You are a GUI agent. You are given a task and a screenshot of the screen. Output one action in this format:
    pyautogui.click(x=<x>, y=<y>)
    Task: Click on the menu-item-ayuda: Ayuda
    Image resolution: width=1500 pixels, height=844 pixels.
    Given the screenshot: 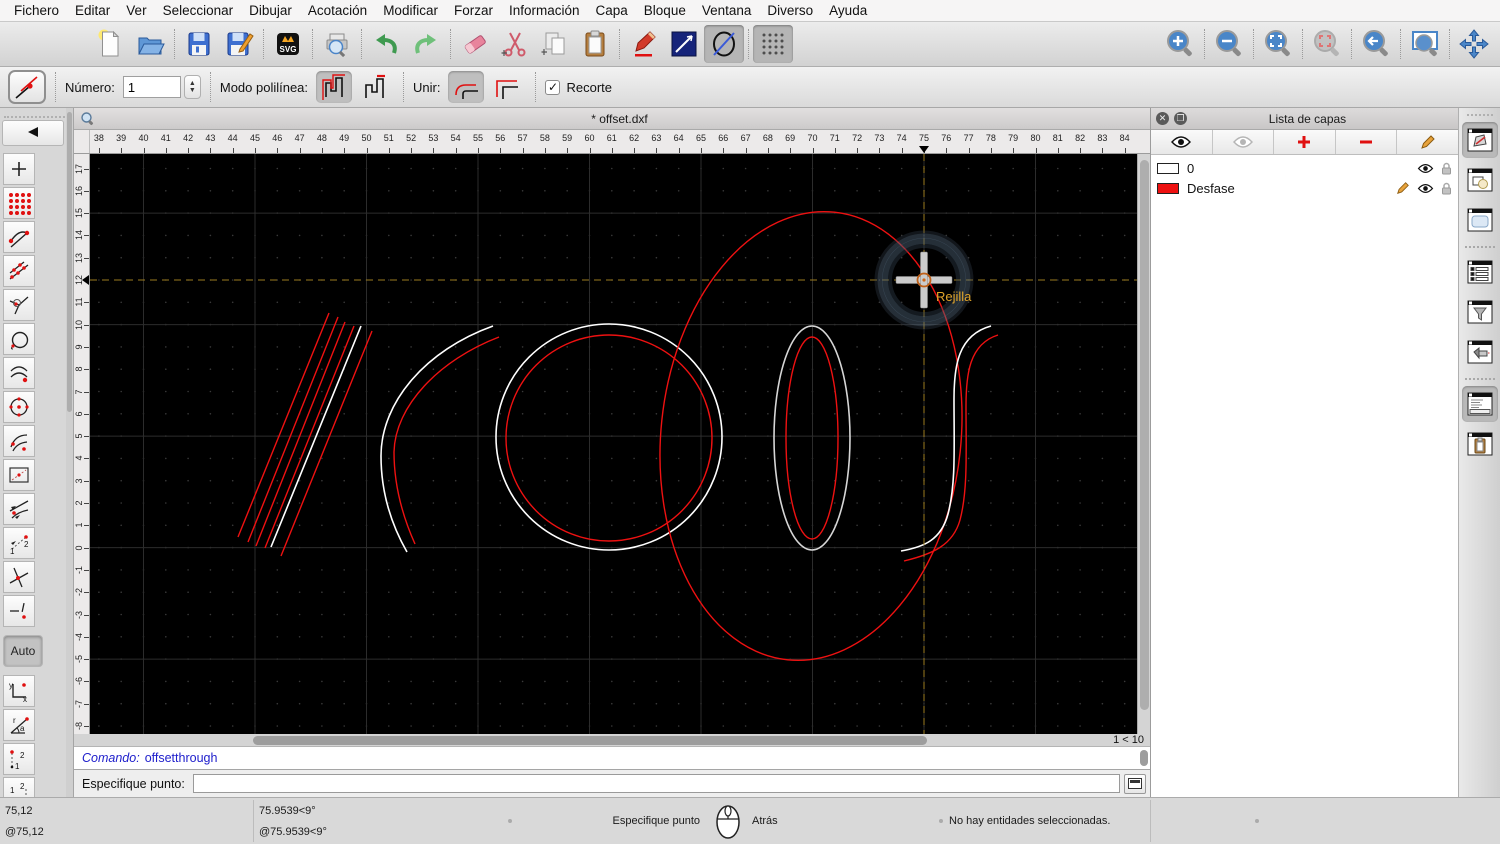 What is the action you would take?
    pyautogui.click(x=848, y=10)
    